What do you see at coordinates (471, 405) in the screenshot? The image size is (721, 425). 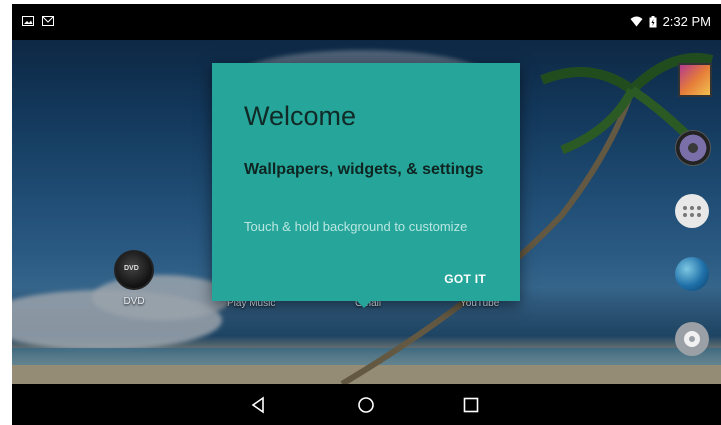 I see `recents-icon` at bounding box center [471, 405].